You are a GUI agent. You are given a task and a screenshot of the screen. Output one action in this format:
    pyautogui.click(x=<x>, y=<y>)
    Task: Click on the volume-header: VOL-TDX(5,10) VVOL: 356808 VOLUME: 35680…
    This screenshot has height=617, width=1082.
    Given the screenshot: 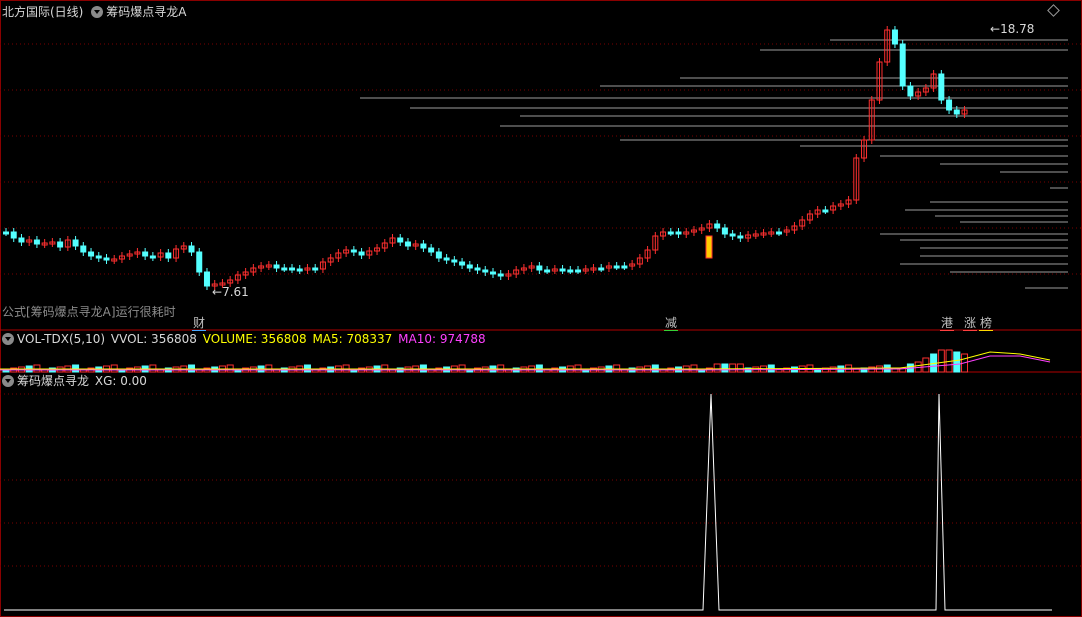 What is the action you would take?
    pyautogui.click(x=244, y=339)
    